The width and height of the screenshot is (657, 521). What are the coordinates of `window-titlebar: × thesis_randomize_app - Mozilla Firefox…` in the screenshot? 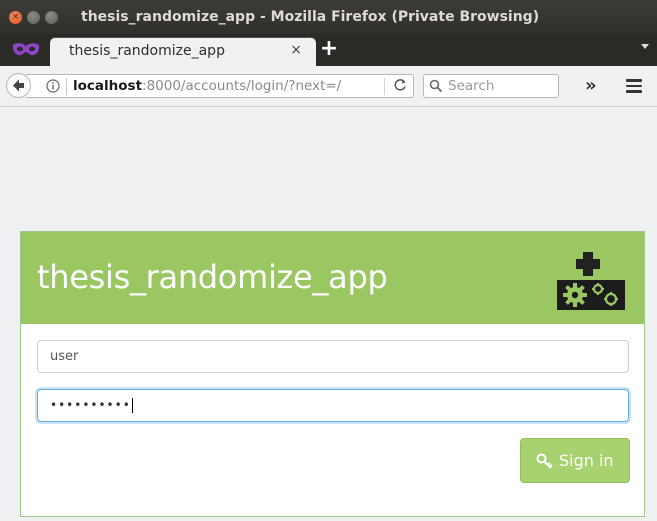 It's located at (328, 17).